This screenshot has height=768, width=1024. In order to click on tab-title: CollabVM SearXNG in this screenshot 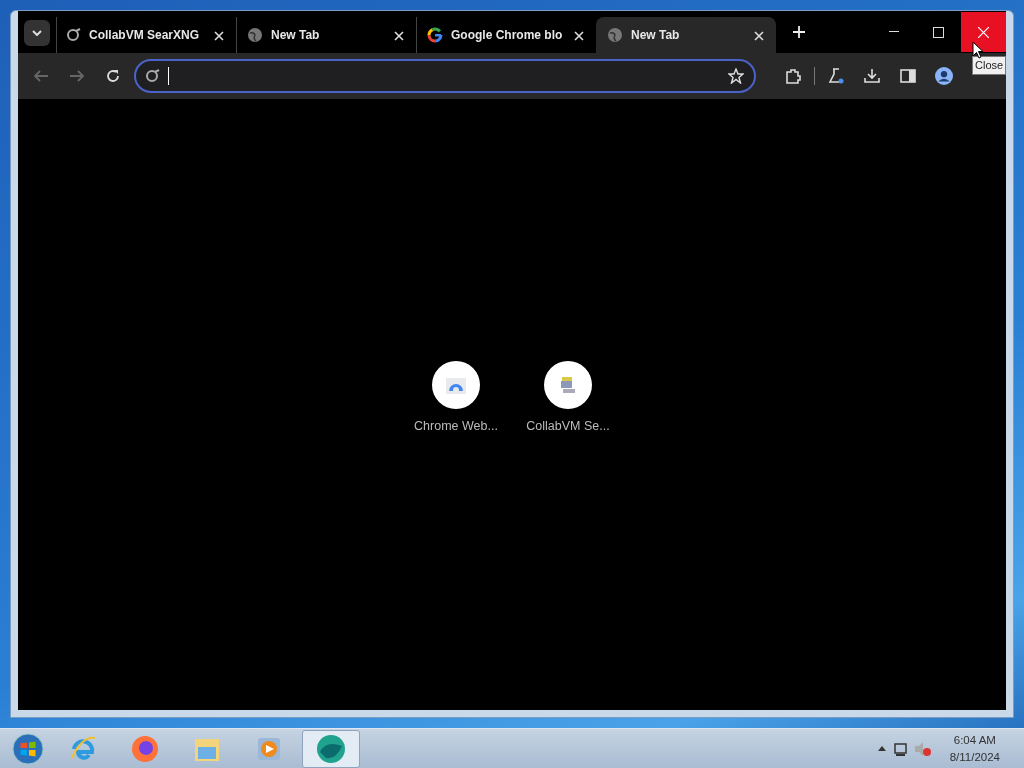, I will do `click(145, 35)`.